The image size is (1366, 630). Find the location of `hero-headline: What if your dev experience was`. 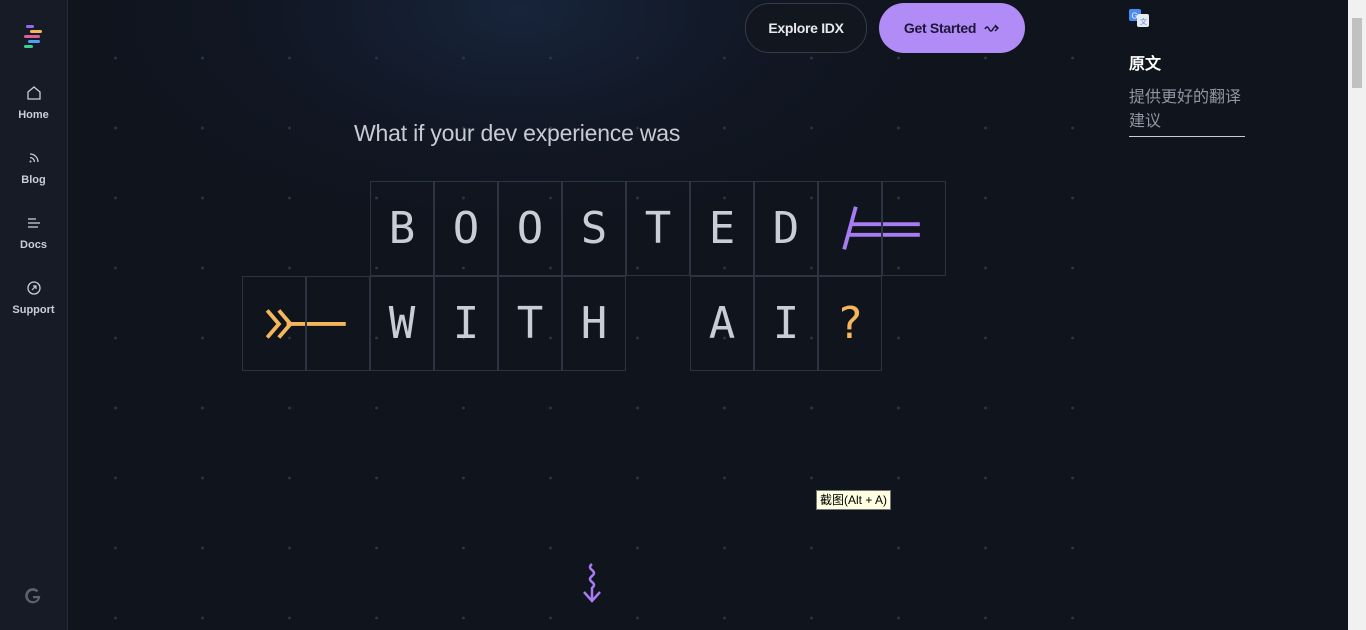

hero-headline: What if your dev experience was is located at coordinates (517, 133).